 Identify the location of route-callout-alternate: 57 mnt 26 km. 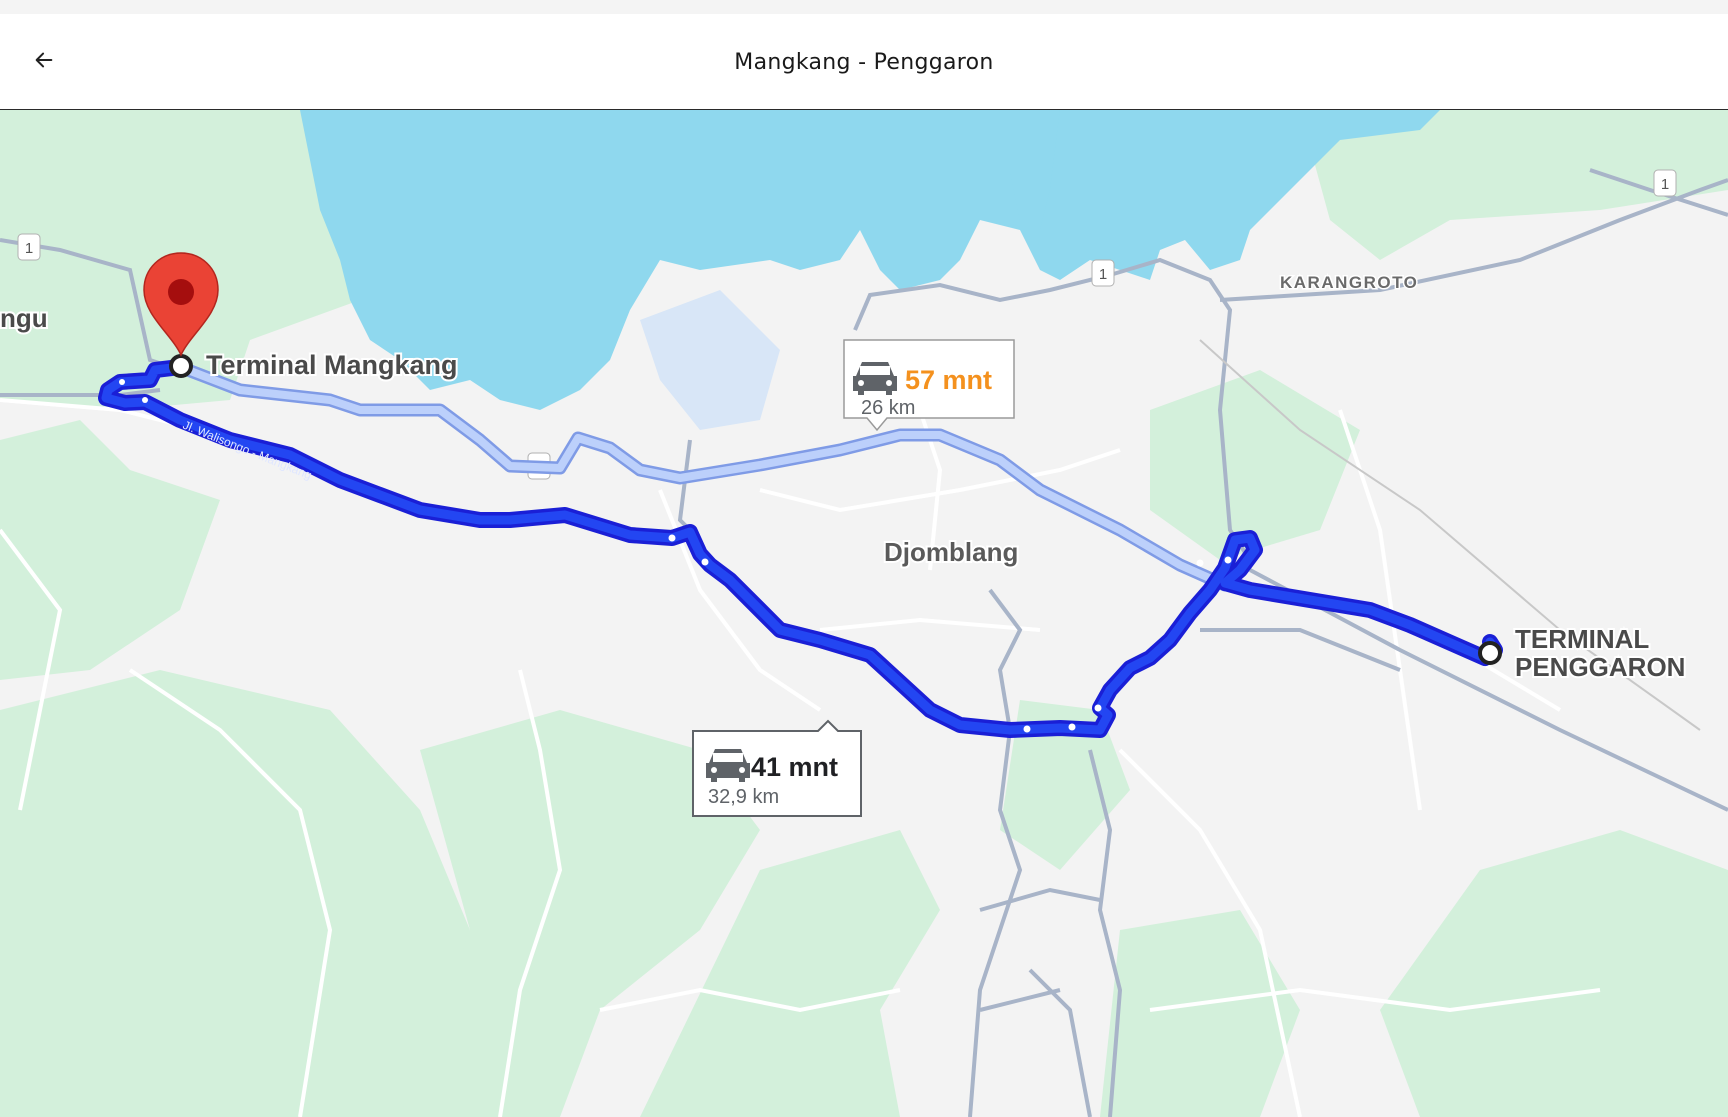
(929, 385).